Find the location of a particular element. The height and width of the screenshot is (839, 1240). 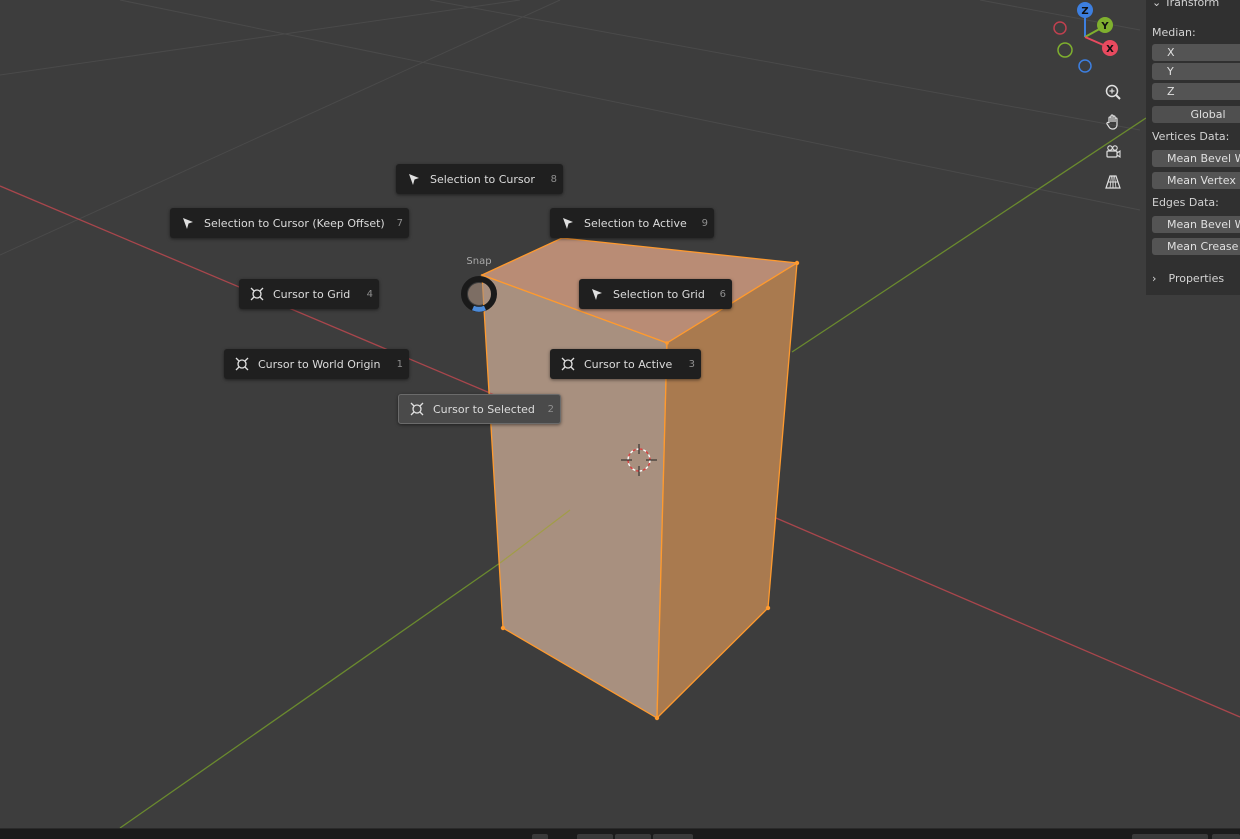

pie-item-shortcut: 3 is located at coordinates (691, 364).